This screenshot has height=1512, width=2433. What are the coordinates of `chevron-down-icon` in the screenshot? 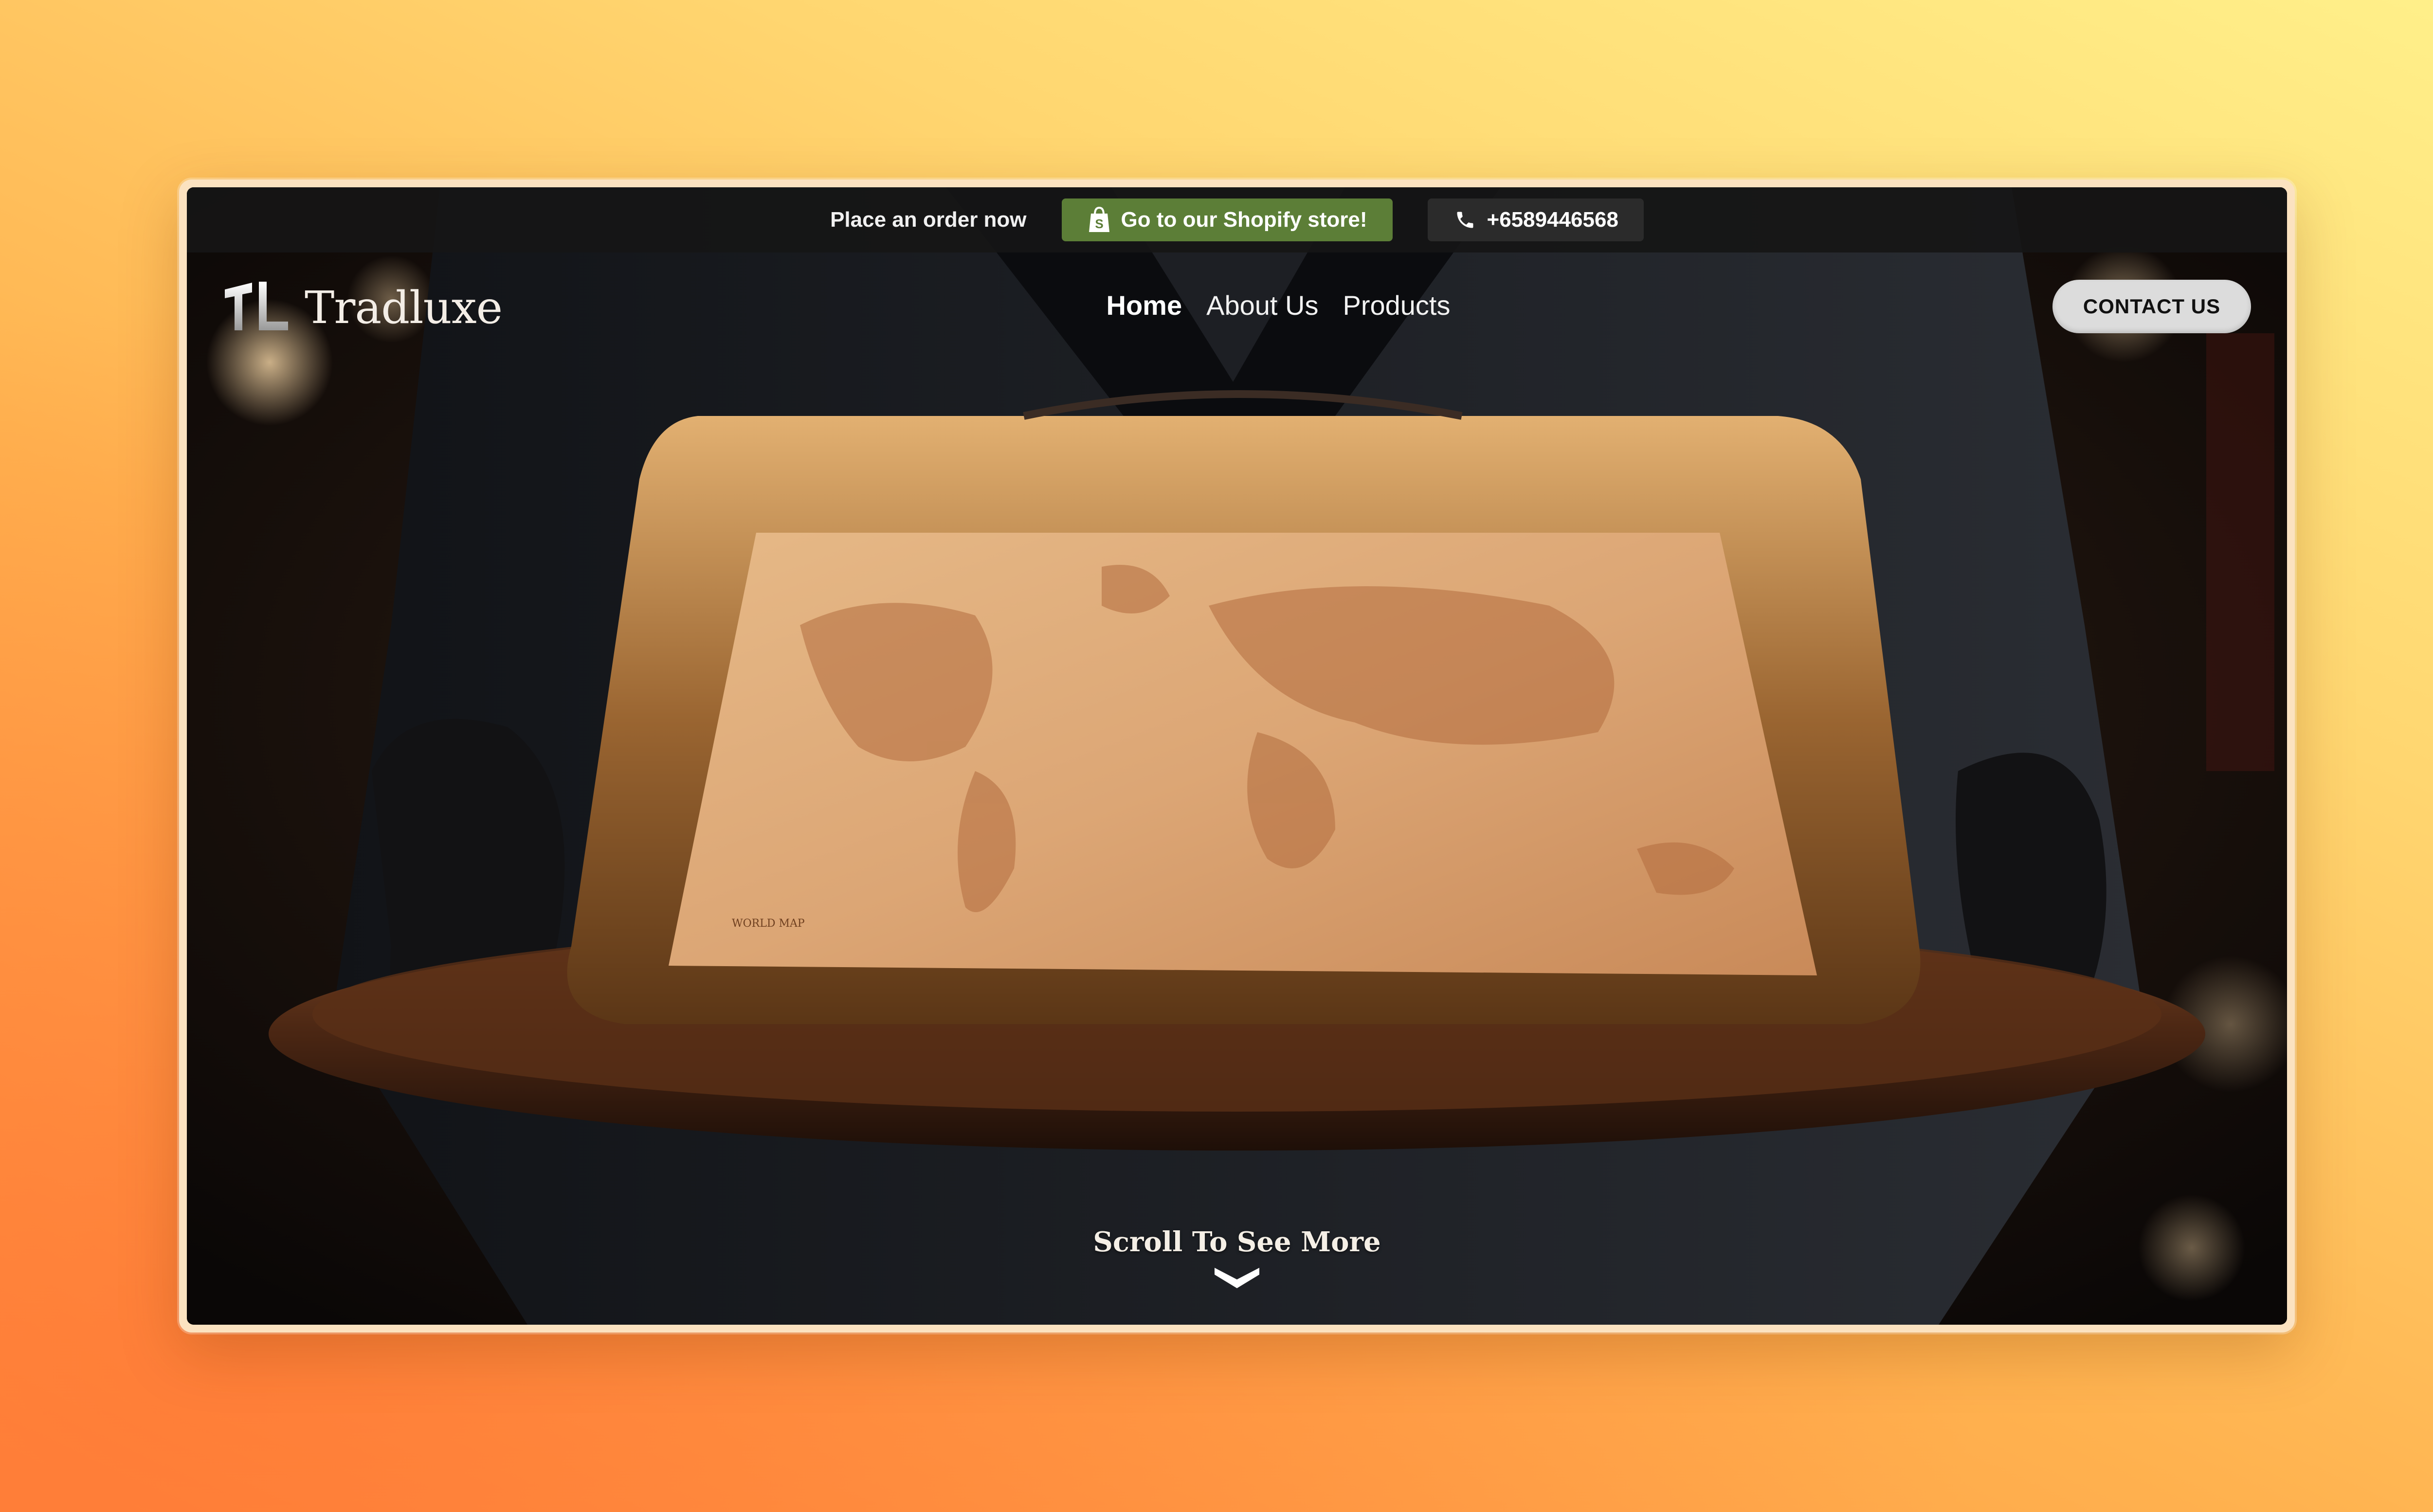 It's located at (1237, 1279).